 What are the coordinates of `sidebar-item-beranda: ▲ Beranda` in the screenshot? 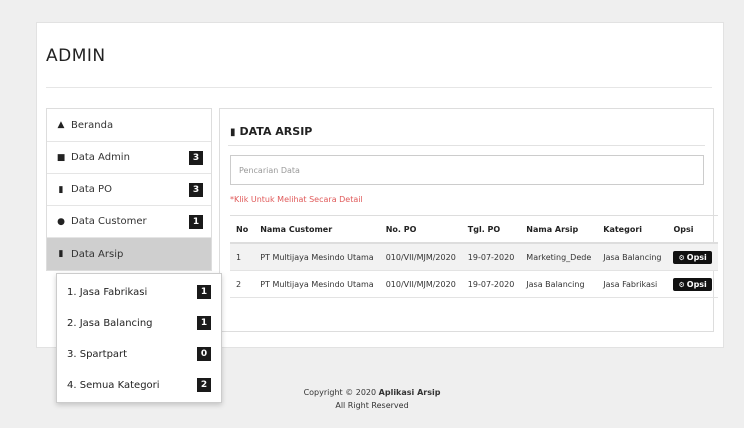 It's located at (129, 125).